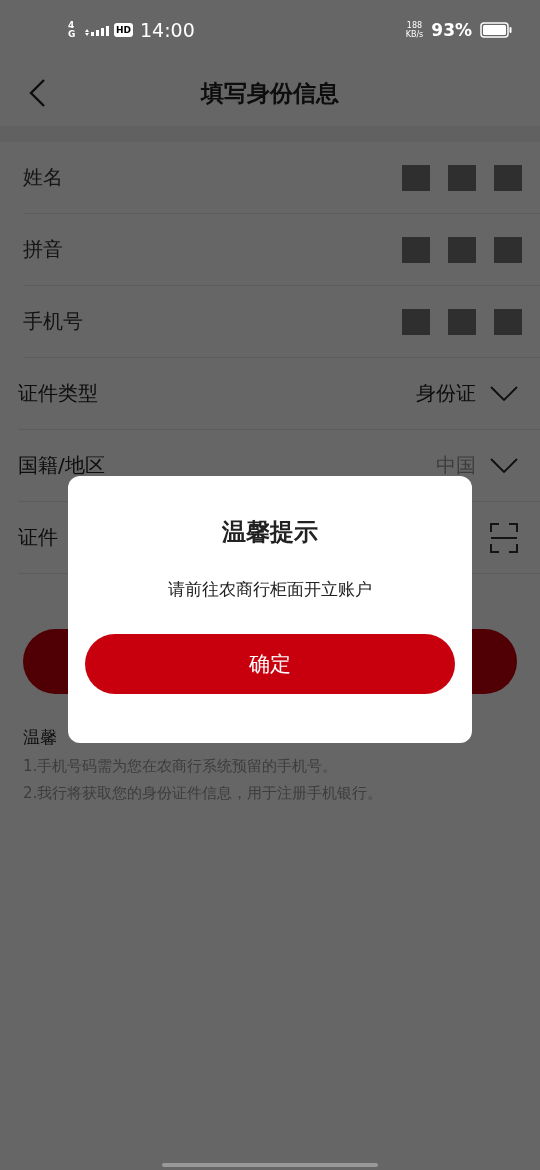 Image resolution: width=540 pixels, height=1170 pixels. What do you see at coordinates (270, 589) in the screenshot?
I see `dialog-message: 请前往农商行柜面开立账户` at bounding box center [270, 589].